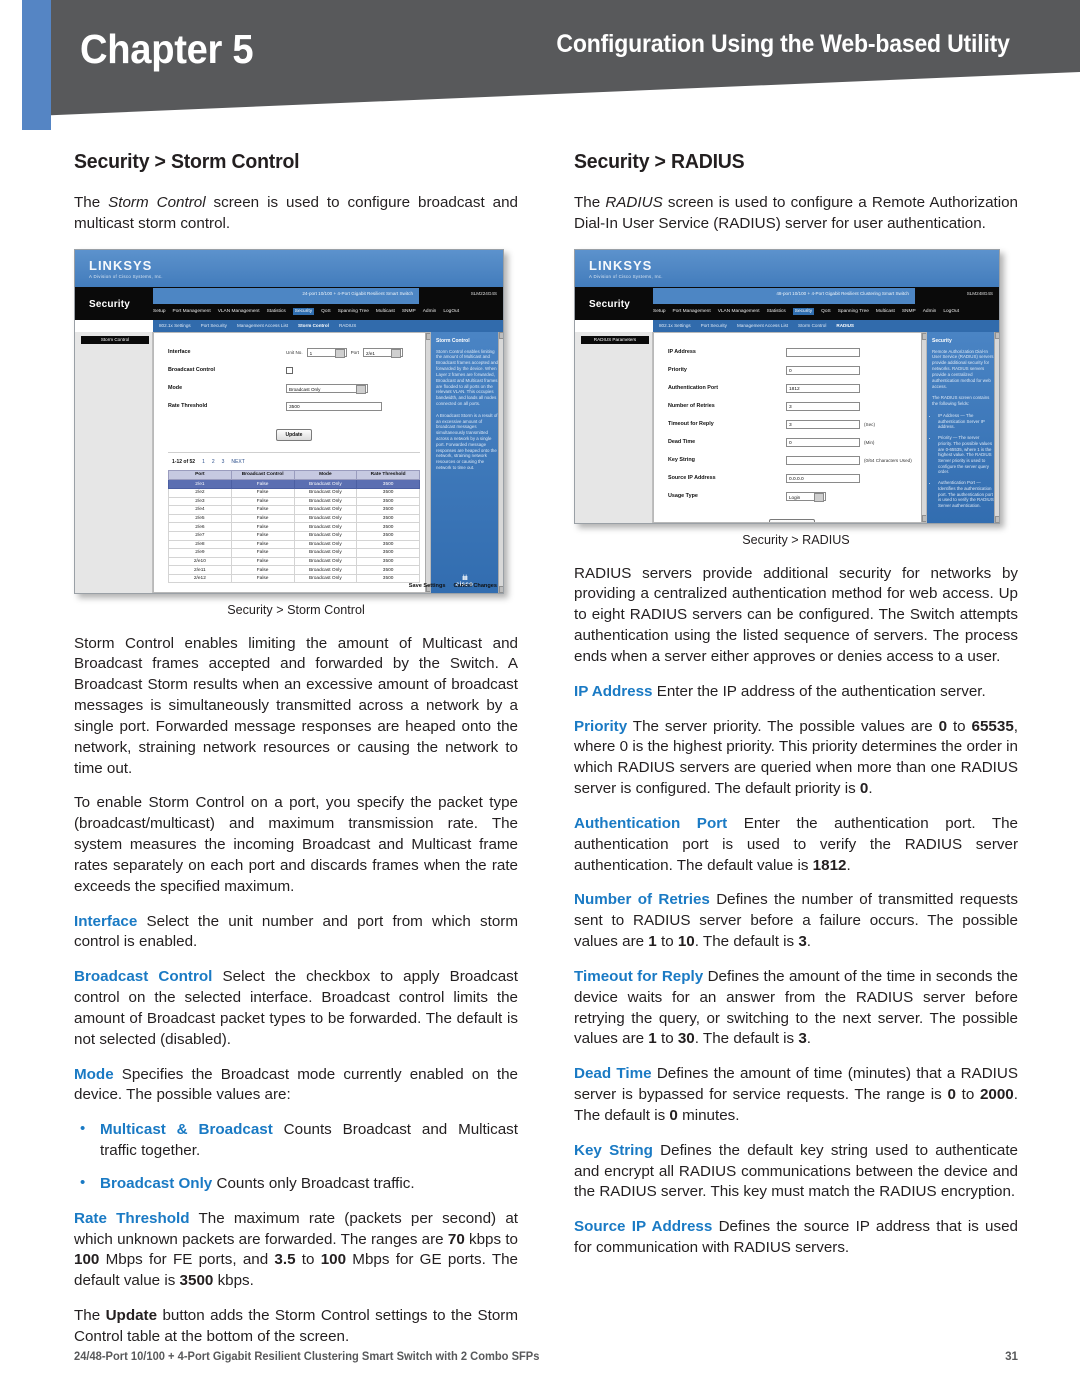 The image size is (1080, 1397). I want to click on radius-tab-statistics: Statistics, so click(776, 311).